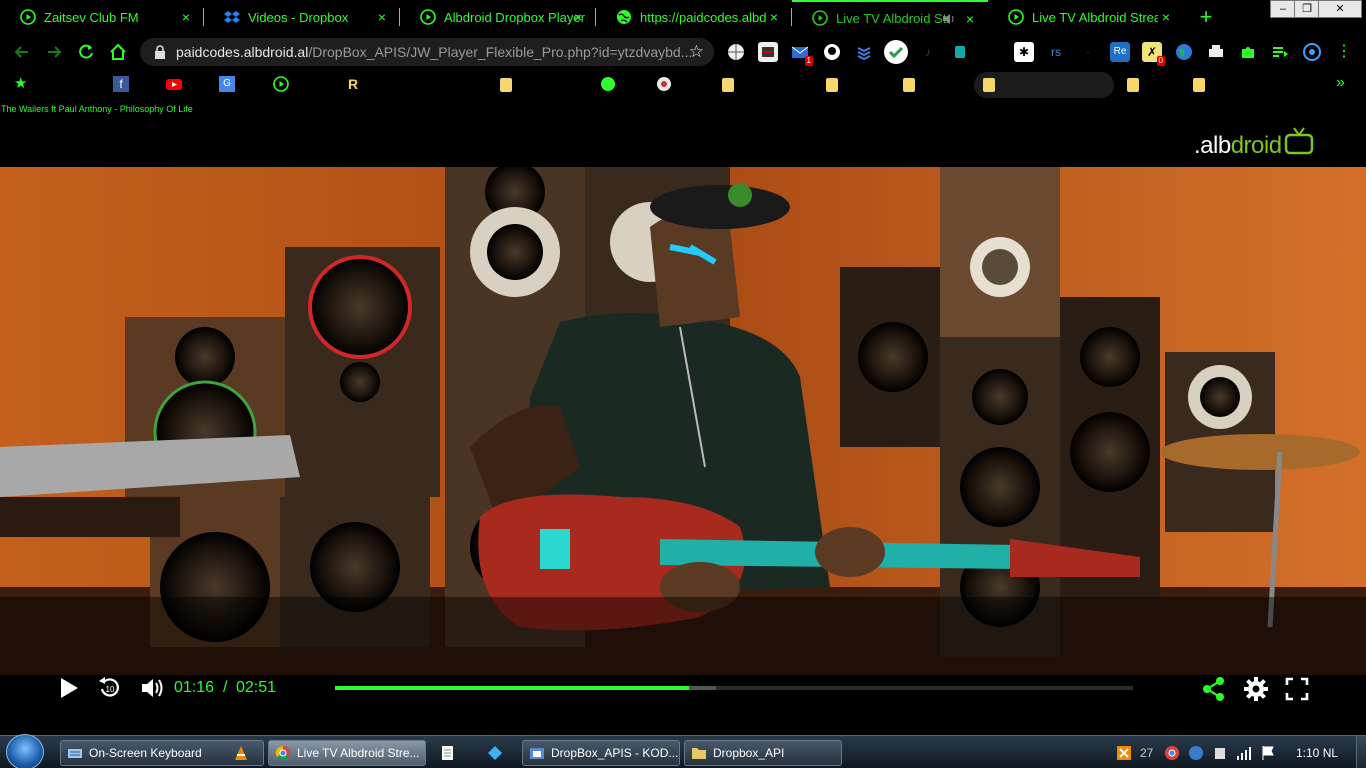  What do you see at coordinates (1056, 52) in the screenshot?
I see `rs-ext-icon: rs` at bounding box center [1056, 52].